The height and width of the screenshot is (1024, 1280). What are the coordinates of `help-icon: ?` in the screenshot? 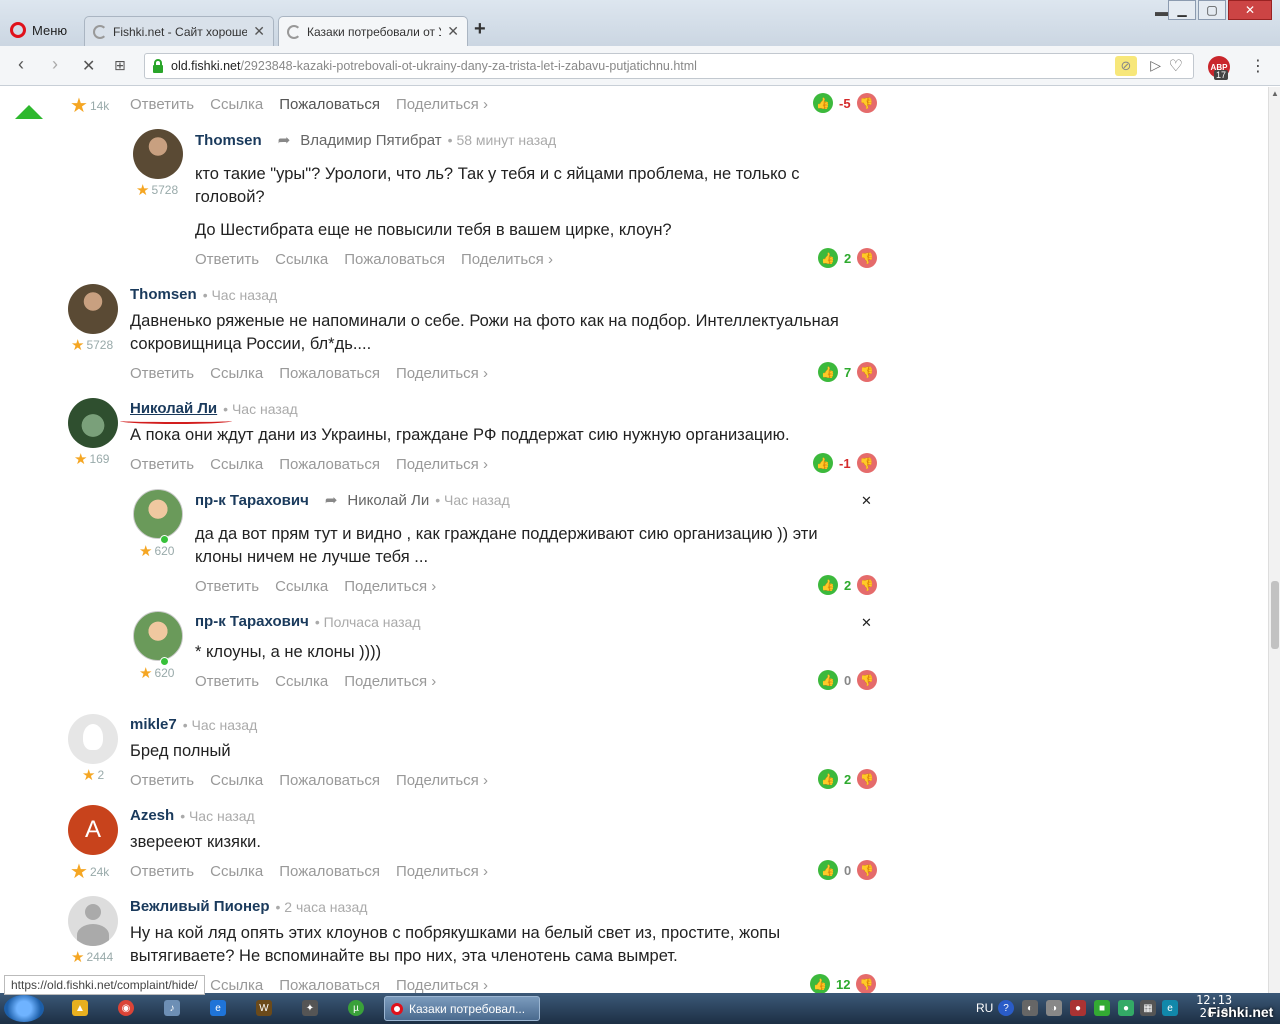 It's located at (1006, 1008).